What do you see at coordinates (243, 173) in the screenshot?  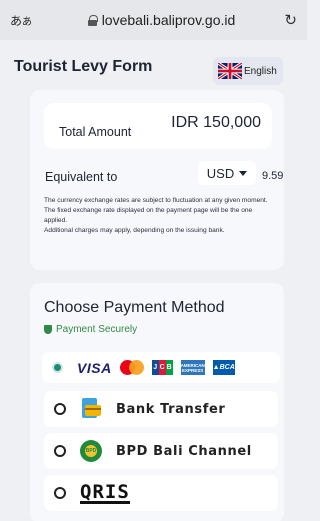 I see `chevron-down-icon` at bounding box center [243, 173].